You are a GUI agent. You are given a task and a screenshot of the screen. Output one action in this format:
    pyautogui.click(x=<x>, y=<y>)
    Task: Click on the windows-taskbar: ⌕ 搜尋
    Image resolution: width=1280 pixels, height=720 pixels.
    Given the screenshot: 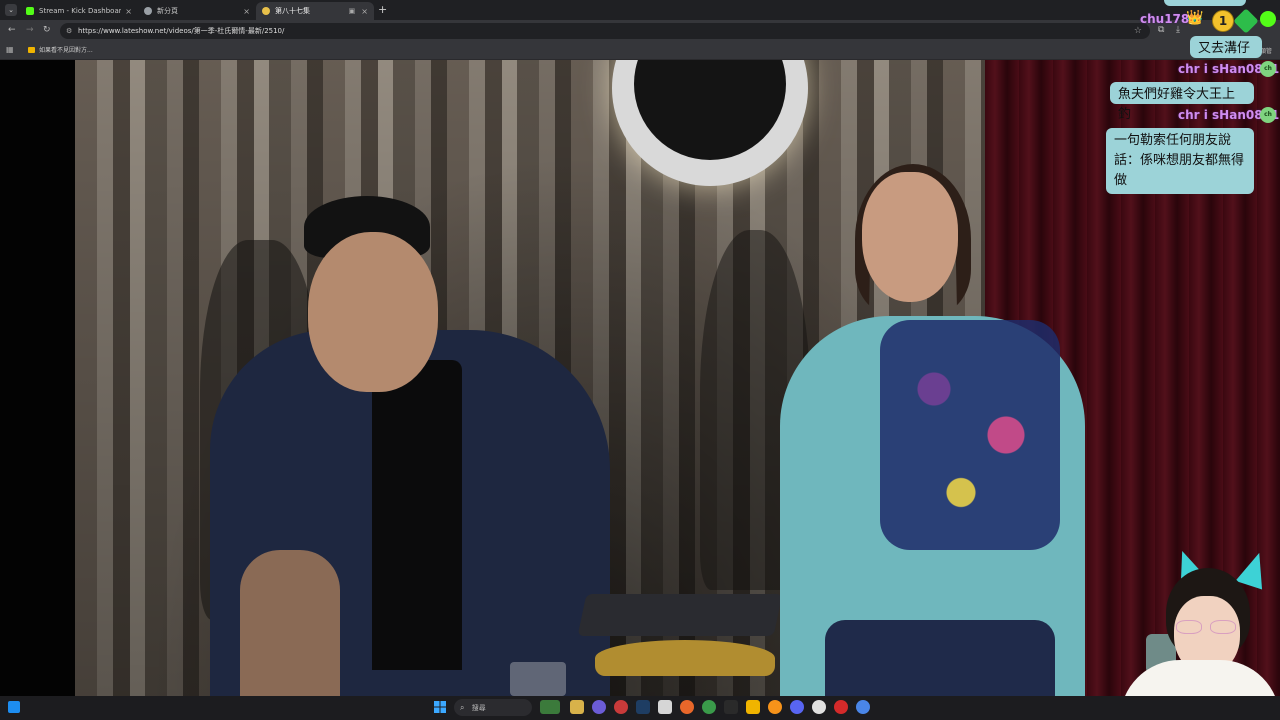 What is the action you would take?
    pyautogui.click(x=640, y=708)
    